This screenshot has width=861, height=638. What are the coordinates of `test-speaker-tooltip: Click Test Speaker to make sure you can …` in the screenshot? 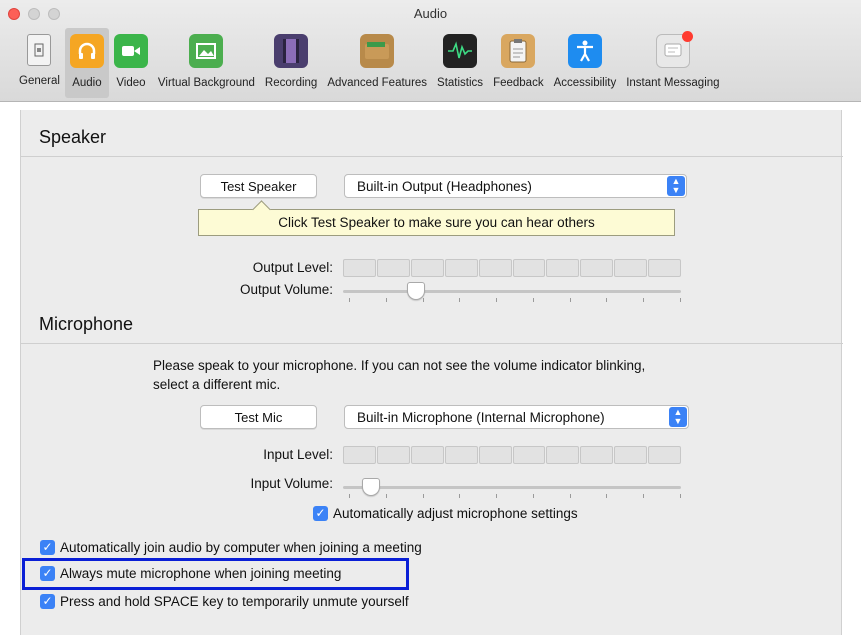 It's located at (436, 222).